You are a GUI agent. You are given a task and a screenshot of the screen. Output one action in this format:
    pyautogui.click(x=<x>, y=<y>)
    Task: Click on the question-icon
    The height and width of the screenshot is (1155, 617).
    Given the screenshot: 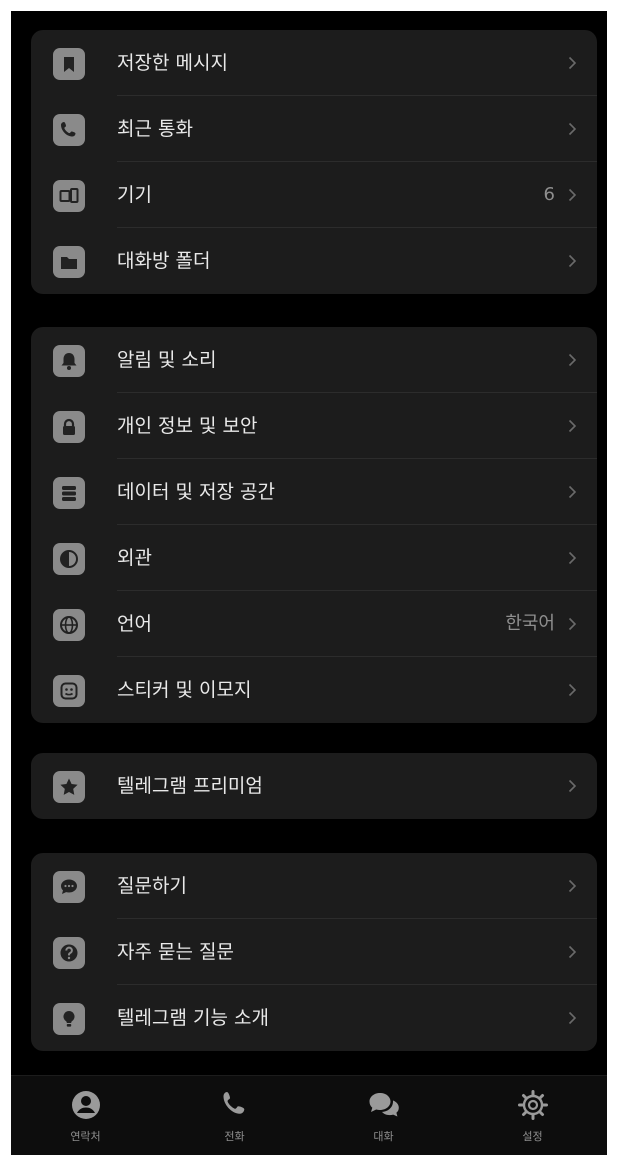 What is the action you would take?
    pyautogui.click(x=69, y=953)
    